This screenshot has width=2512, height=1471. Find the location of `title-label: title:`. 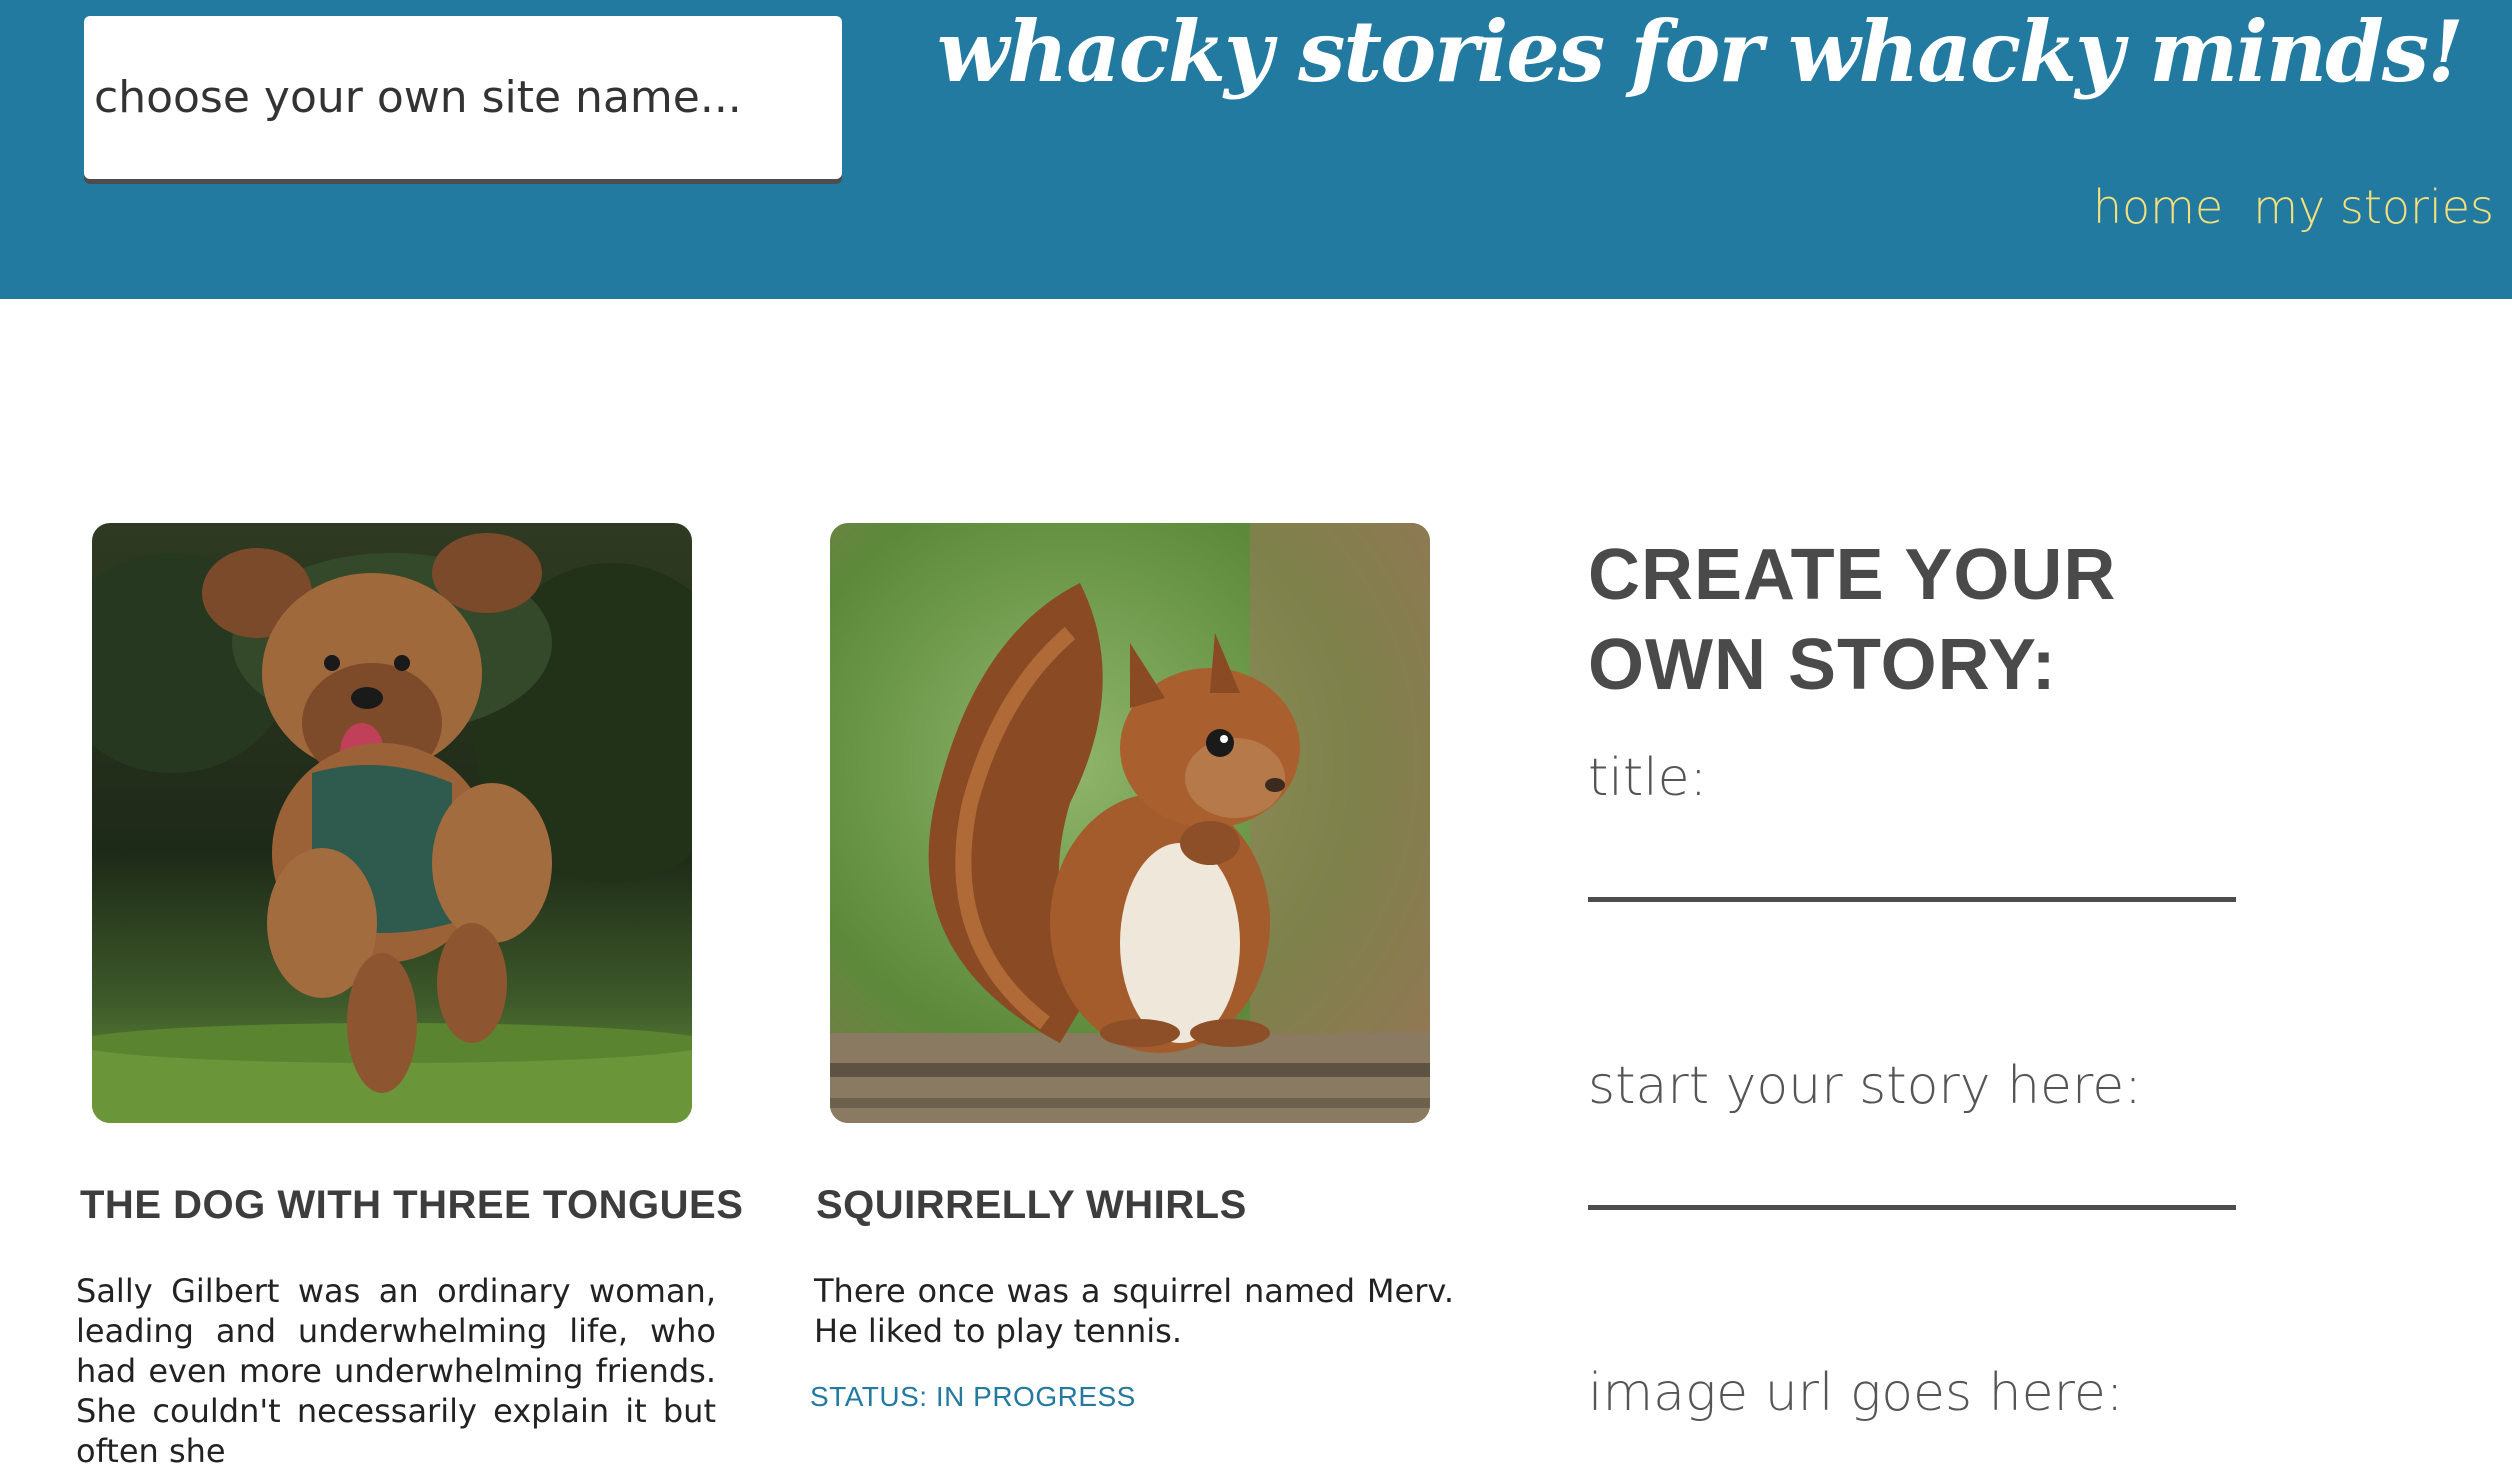

title-label: title: is located at coordinates (1648, 778).